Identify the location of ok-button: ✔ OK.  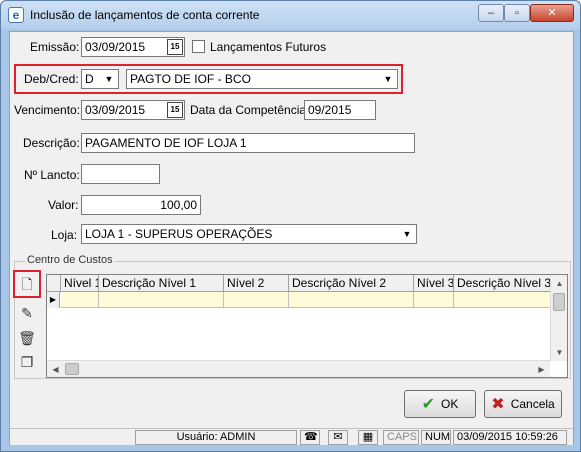
(440, 404).